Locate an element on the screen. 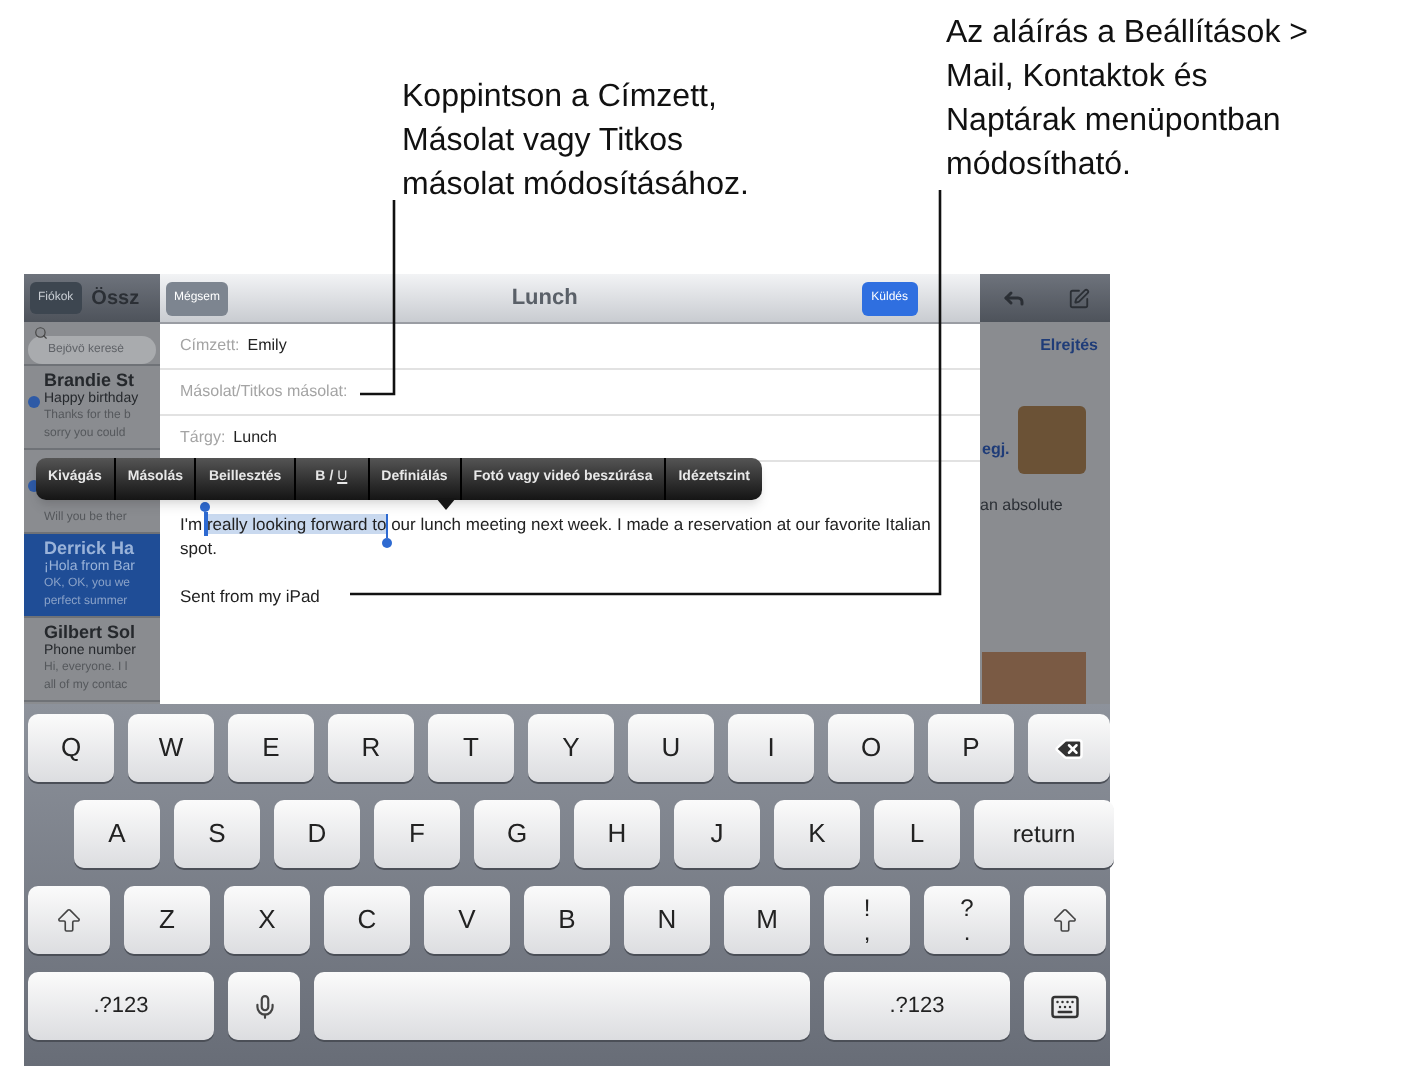 The image size is (1406, 1066). field-label: Címzett: is located at coordinates (210, 346).